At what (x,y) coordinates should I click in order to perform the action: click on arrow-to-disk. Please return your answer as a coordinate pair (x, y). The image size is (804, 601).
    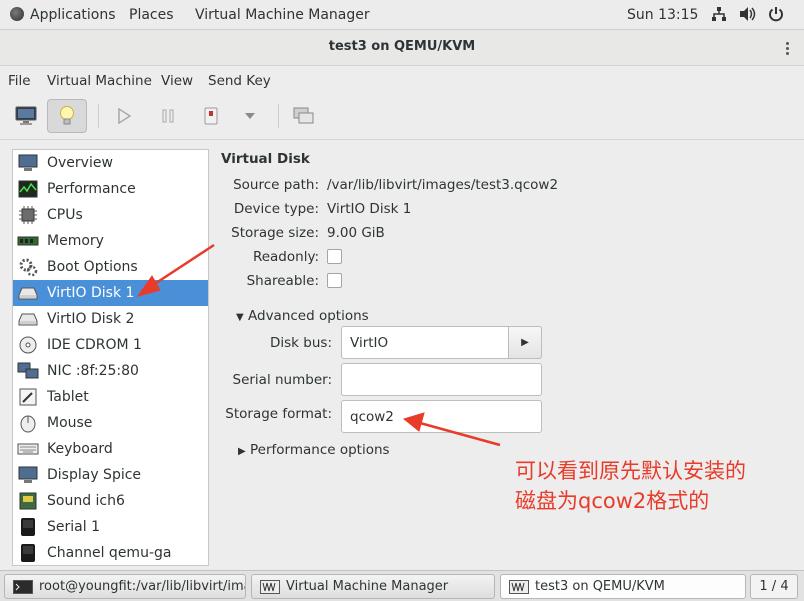
    Looking at the image, I should click on (175, 270).